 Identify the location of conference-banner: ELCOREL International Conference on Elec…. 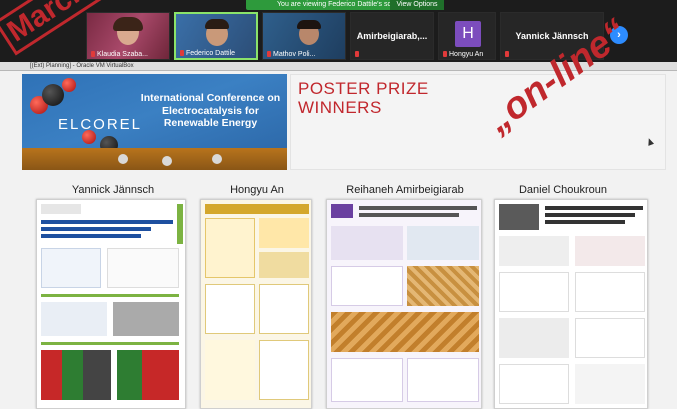
(154, 122).